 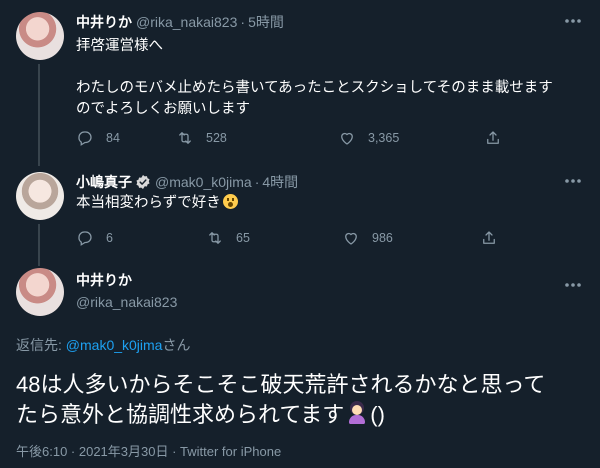 I want to click on tweet-header: 小嶋真子 @mak0_k0jima · 4時間, so click(x=187, y=182).